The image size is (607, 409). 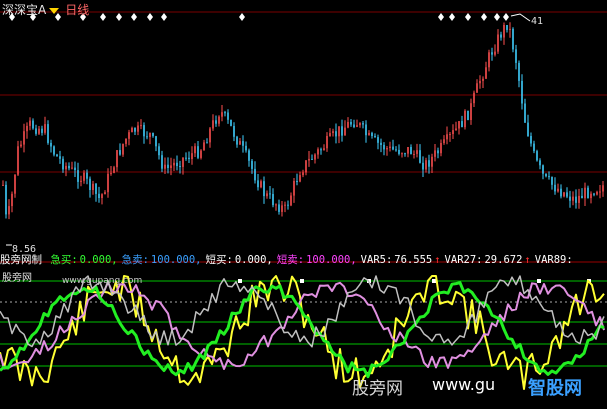 I want to click on indicator-item-value: 100.000,, so click(x=331, y=260).